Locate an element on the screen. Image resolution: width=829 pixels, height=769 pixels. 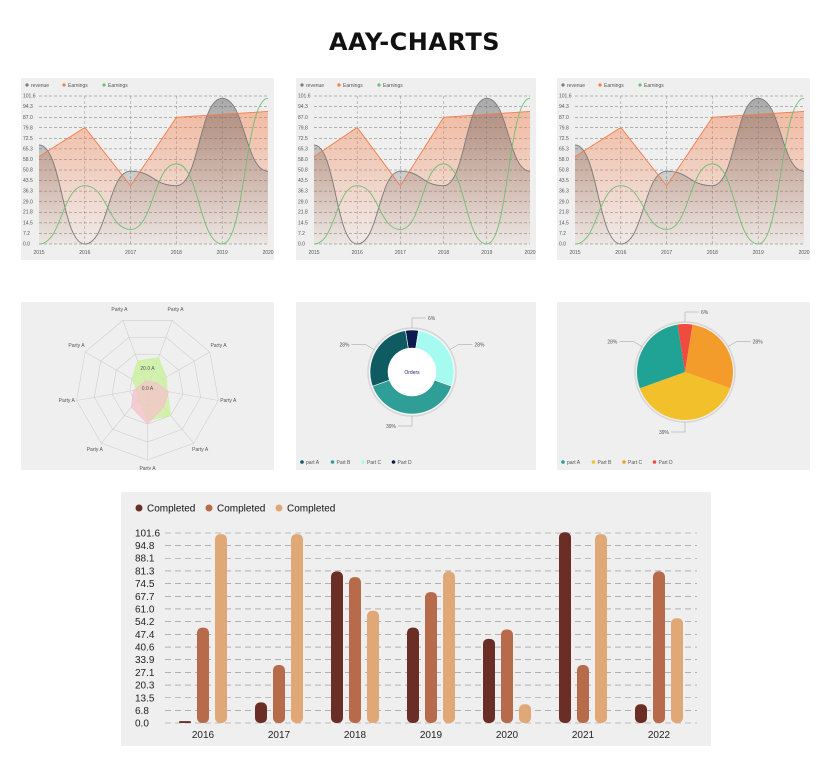
y-tick-label: 87.0 is located at coordinates (28, 118).